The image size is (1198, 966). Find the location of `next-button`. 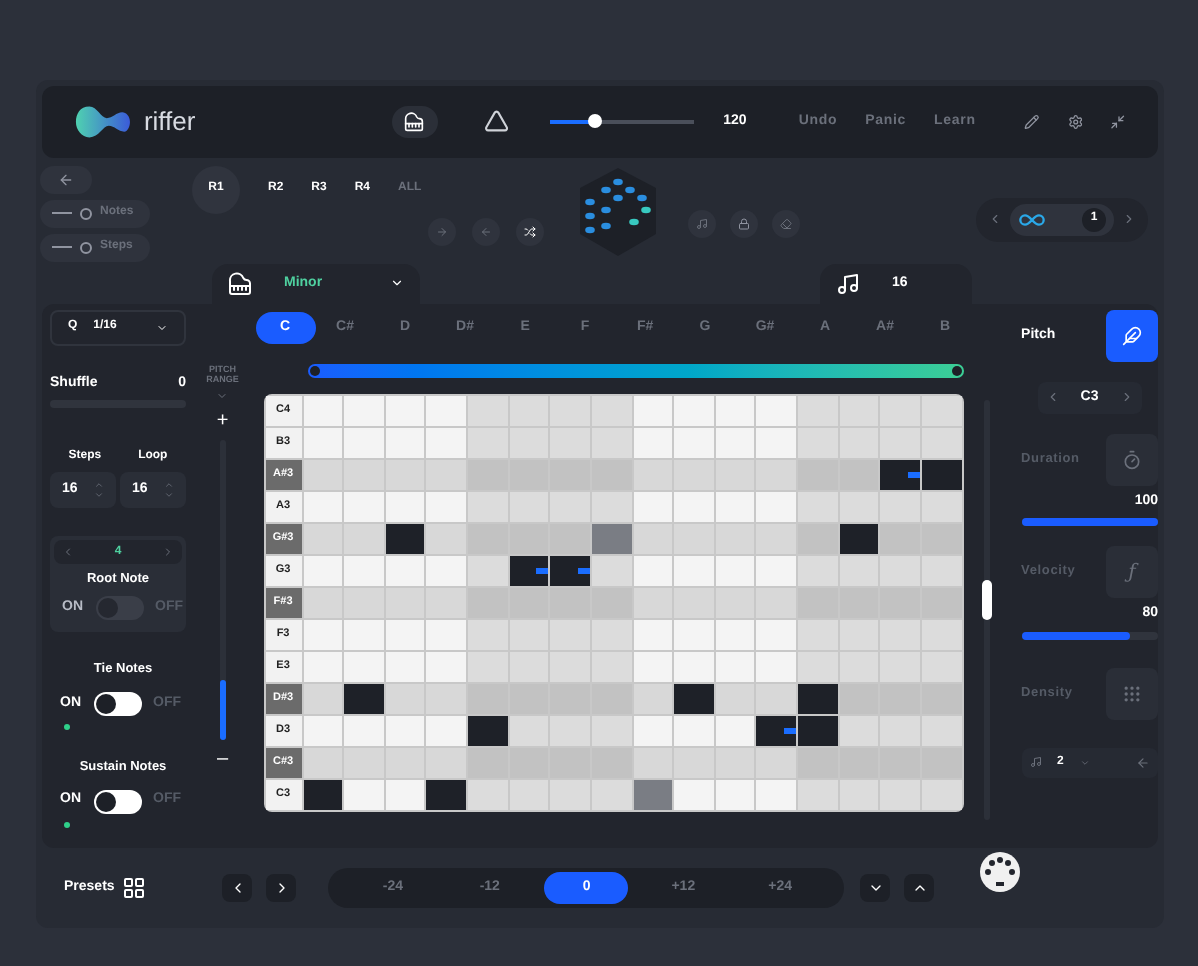

next-button is located at coordinates (281, 888).